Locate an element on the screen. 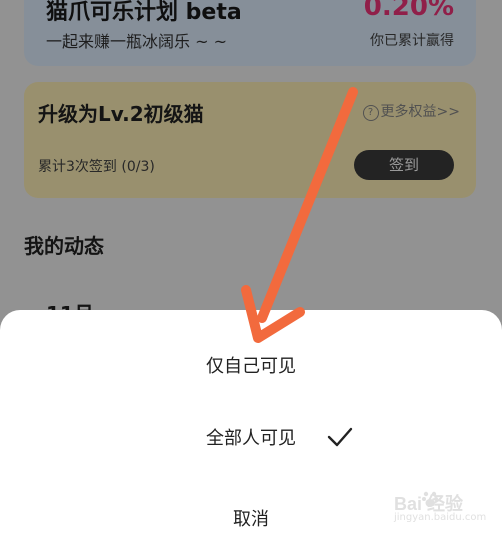  checkmark-icon is located at coordinates (340, 437).